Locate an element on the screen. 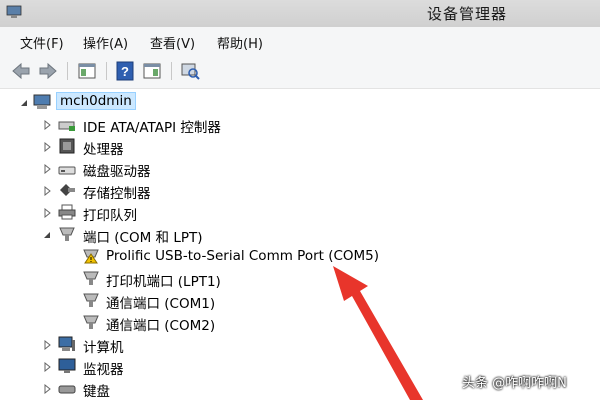  tree-category-label: 键盘 is located at coordinates (96, 392).